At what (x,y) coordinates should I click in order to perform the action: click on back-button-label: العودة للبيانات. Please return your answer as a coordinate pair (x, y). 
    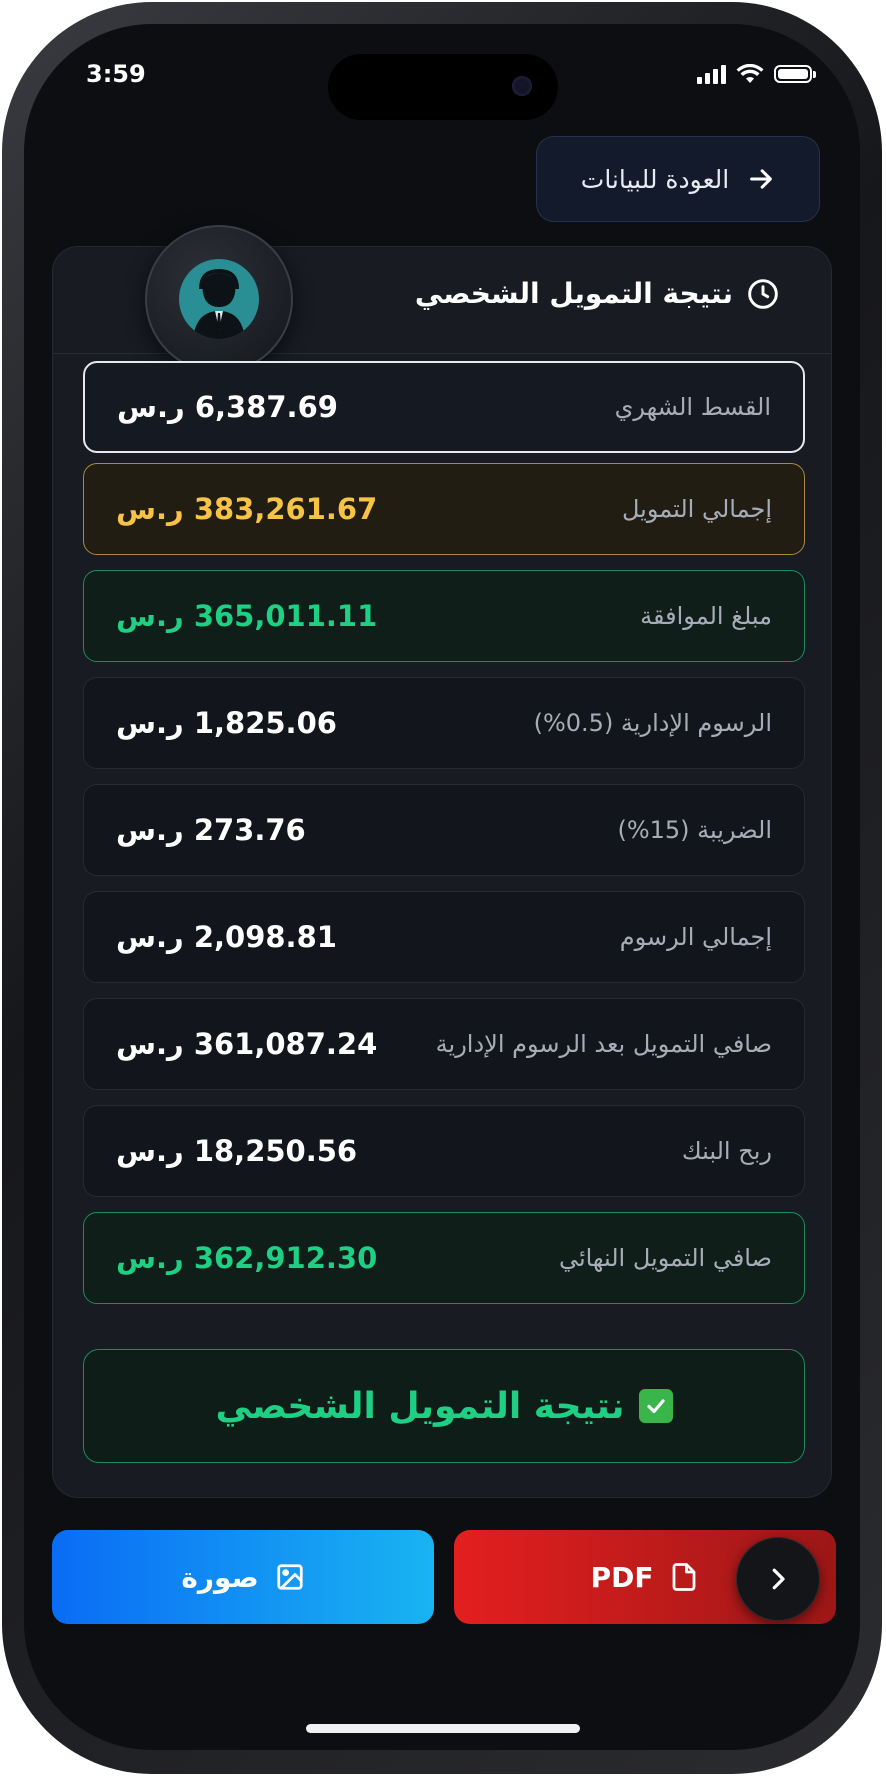
    Looking at the image, I should click on (655, 179).